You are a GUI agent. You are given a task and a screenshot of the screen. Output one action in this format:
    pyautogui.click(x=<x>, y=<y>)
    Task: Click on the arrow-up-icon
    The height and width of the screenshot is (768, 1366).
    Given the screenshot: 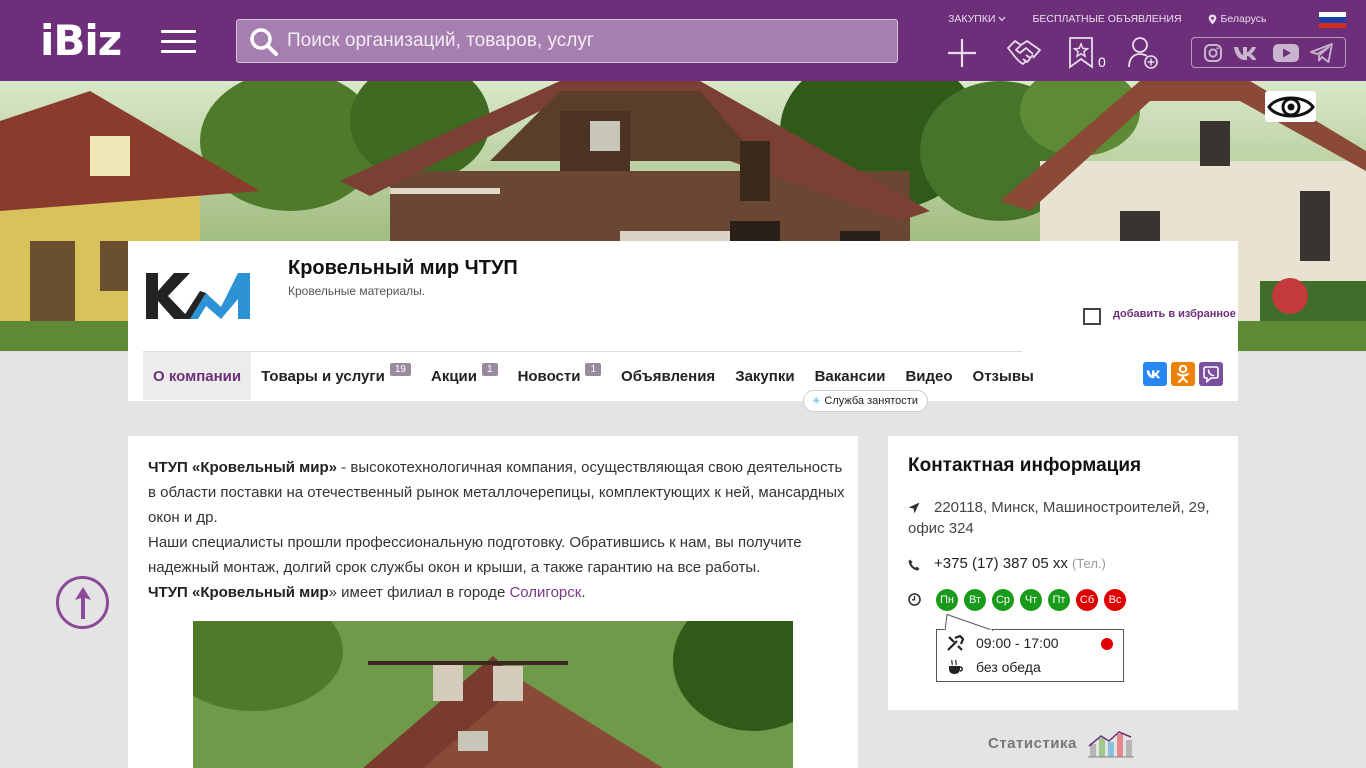 What is the action you would take?
    pyautogui.click(x=82, y=602)
    